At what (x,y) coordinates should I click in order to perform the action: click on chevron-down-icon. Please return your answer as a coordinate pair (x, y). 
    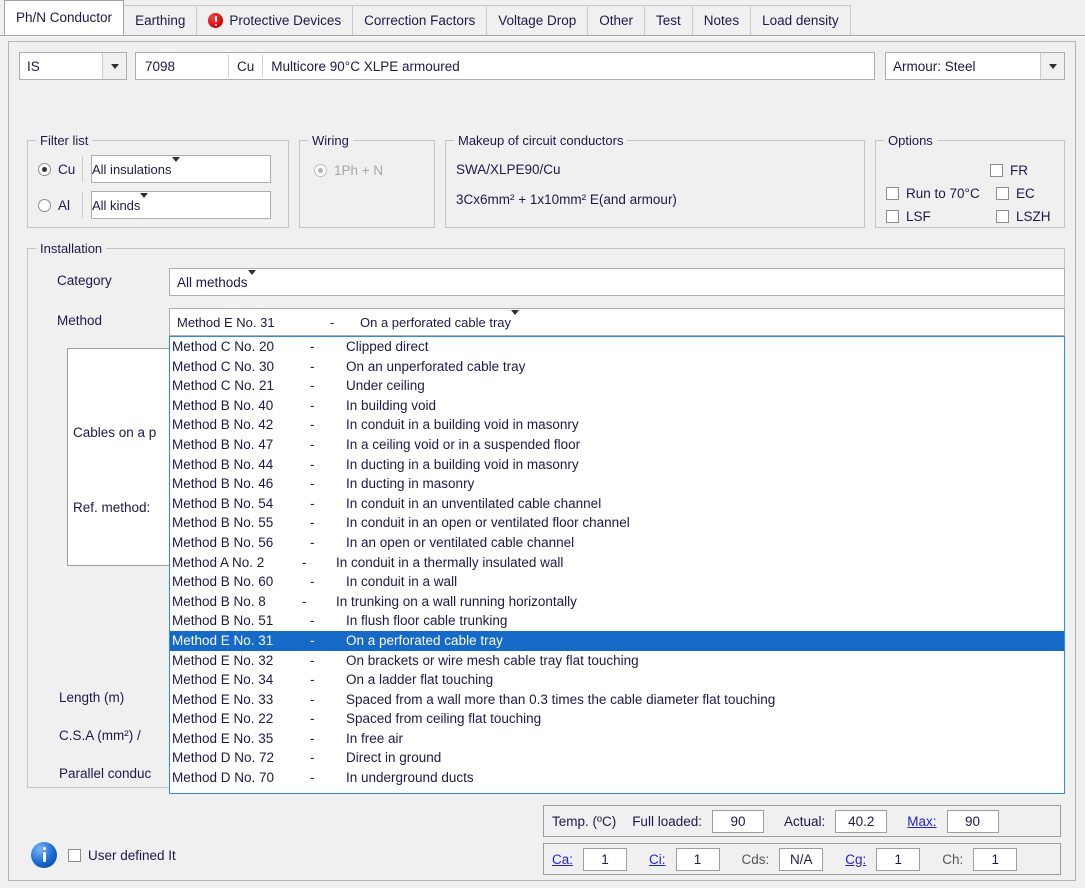
    Looking at the image, I should click on (114, 66).